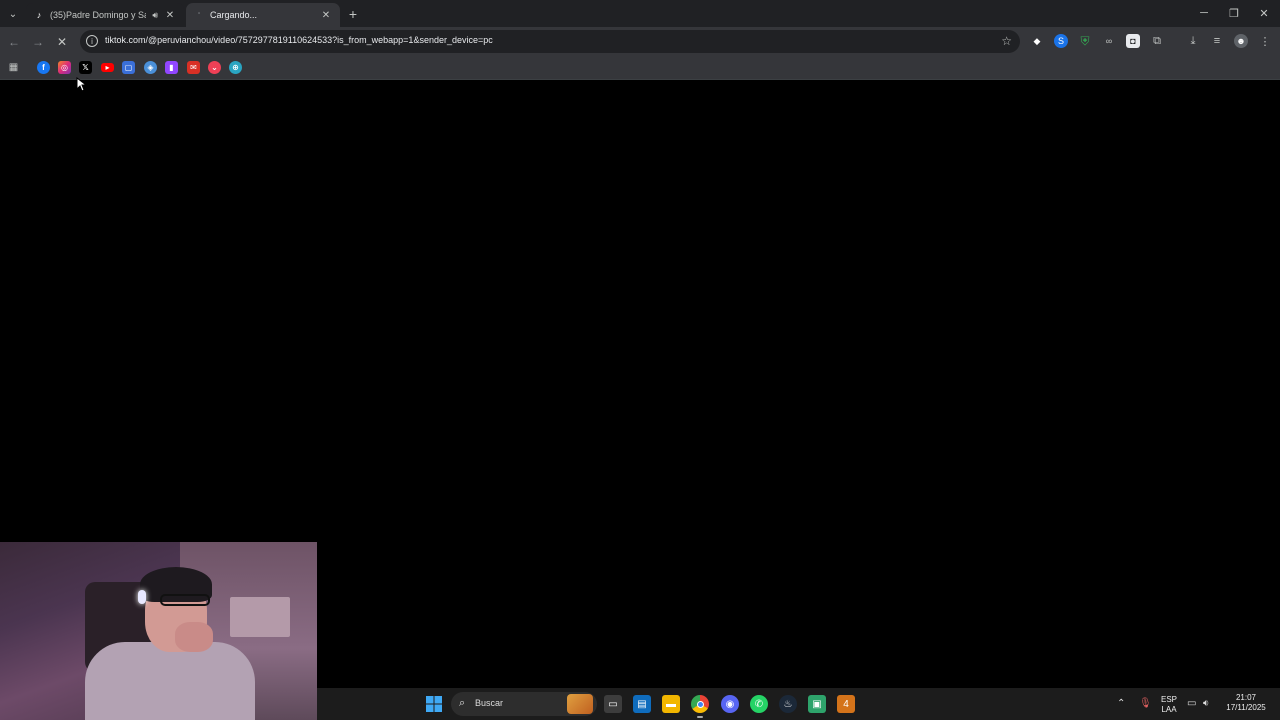 This screenshot has width=1280, height=720. I want to click on youtube-icon: ▸, so click(107, 67).